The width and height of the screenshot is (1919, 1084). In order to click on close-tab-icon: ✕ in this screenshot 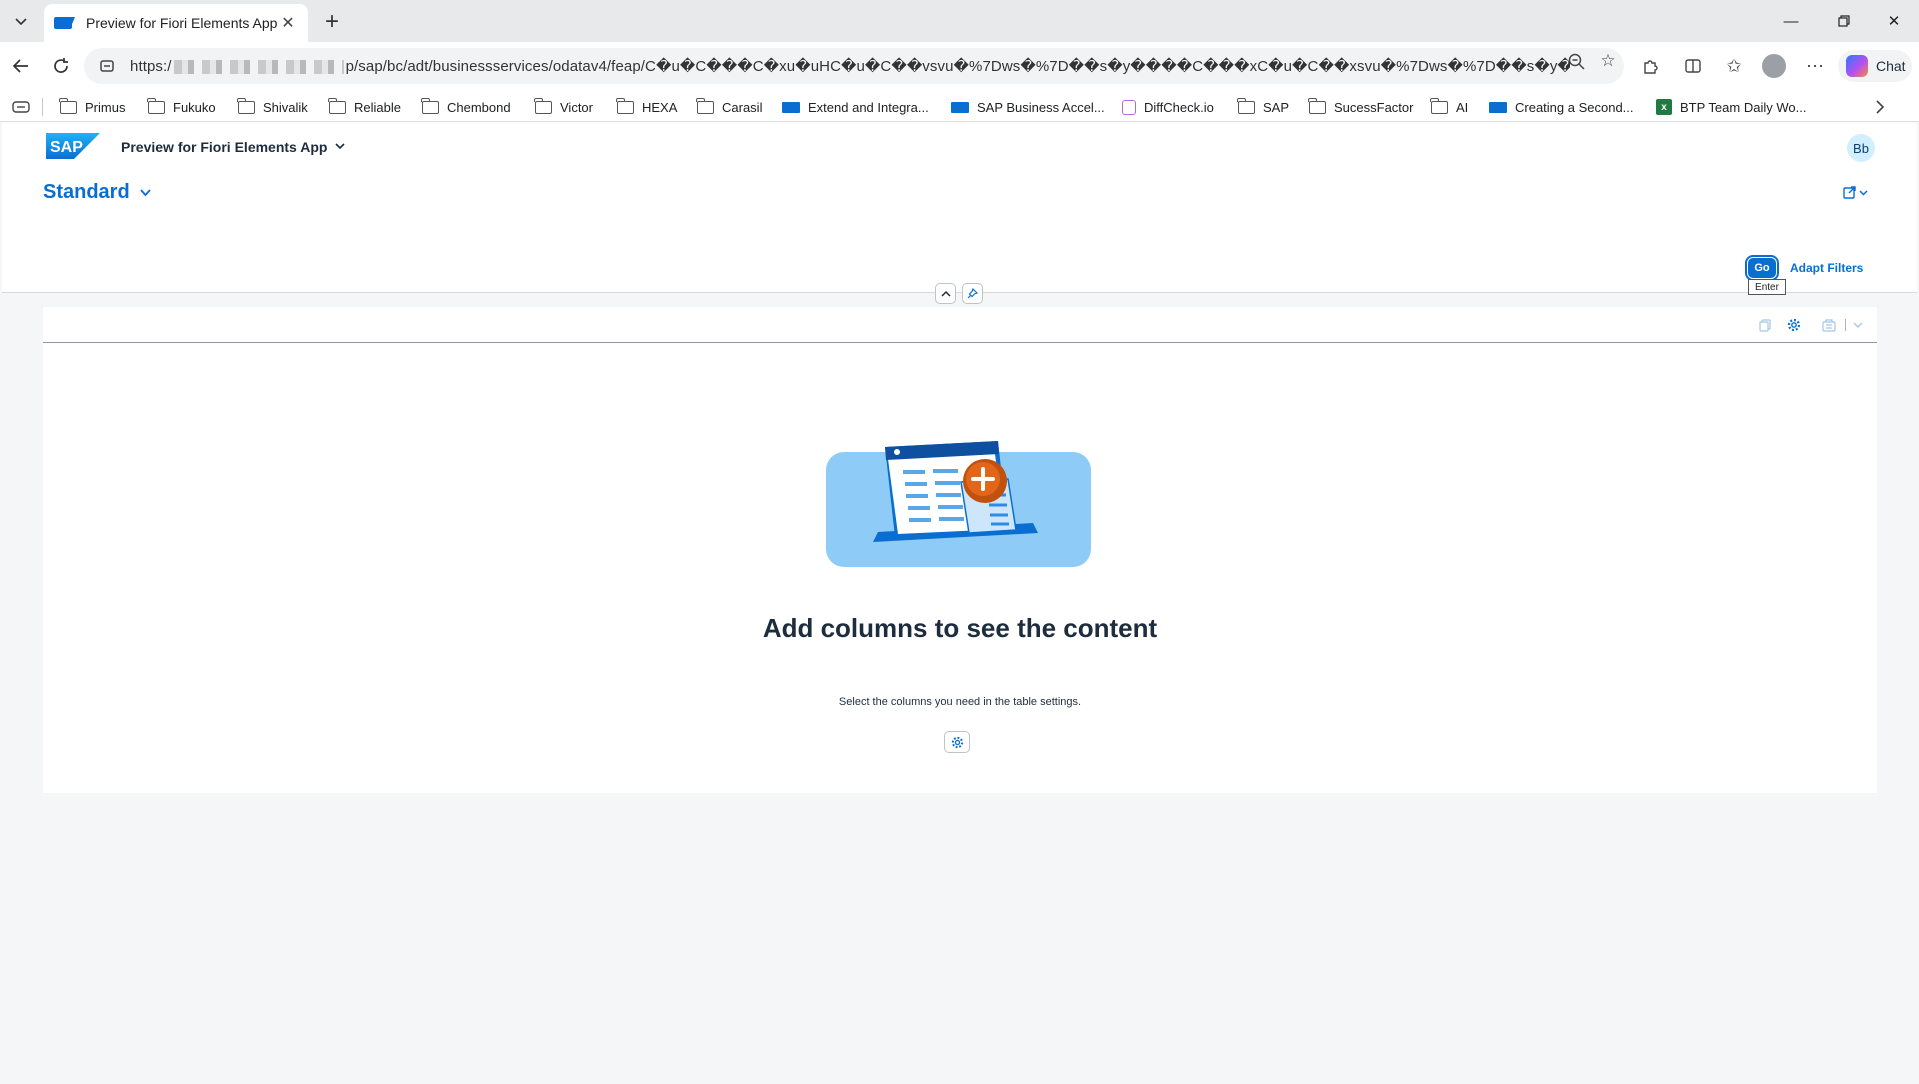, I will do `click(288, 23)`.